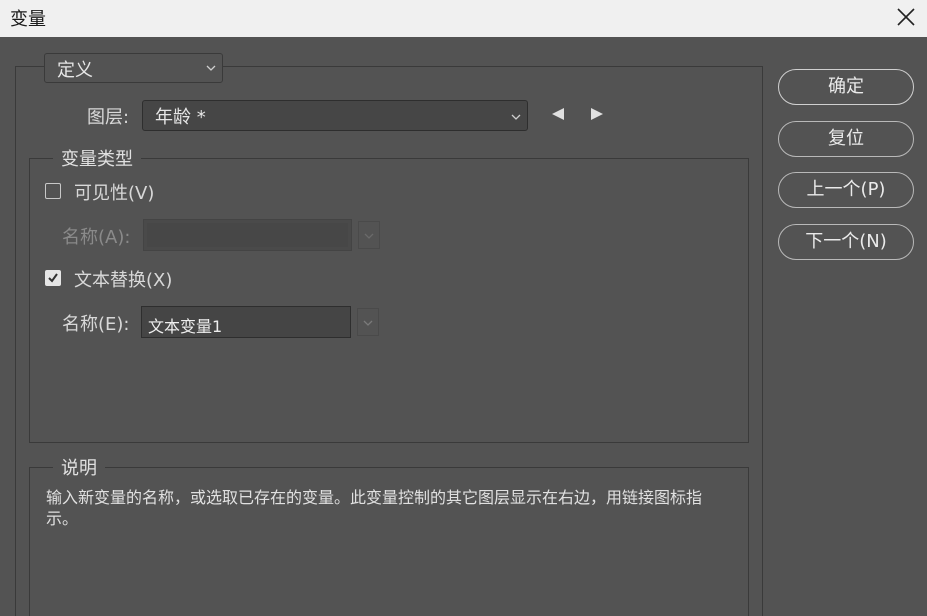  Describe the element at coordinates (79, 467) in the screenshot. I see `description-legend: 说明` at that location.